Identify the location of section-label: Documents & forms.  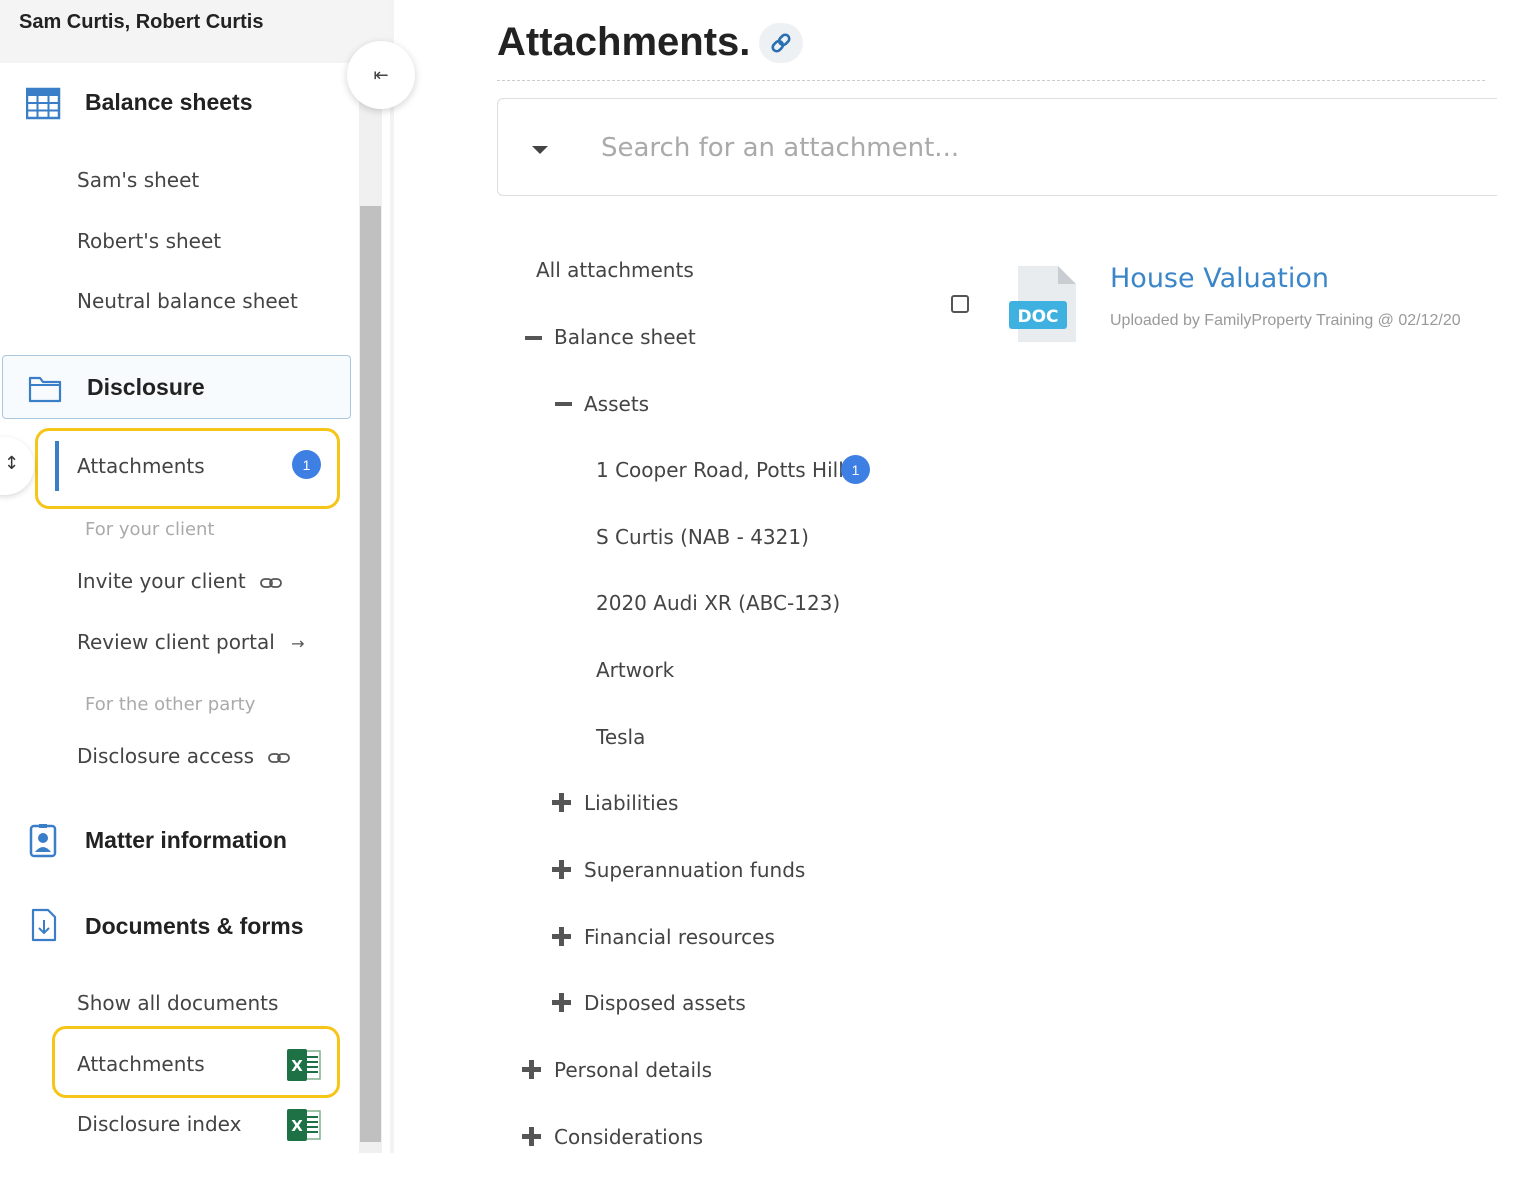
(194, 926).